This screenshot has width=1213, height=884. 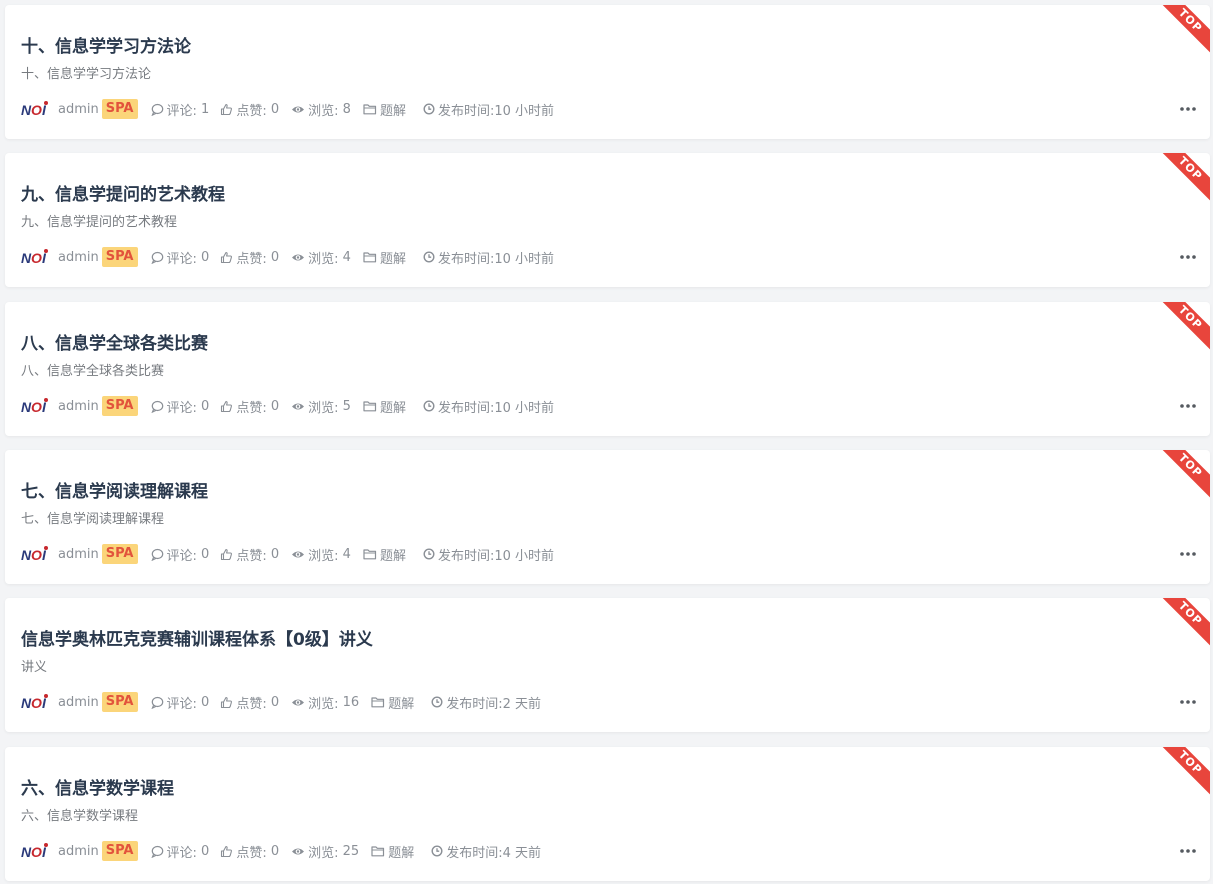 I want to click on view-count: 浏览: 8, so click(x=321, y=109).